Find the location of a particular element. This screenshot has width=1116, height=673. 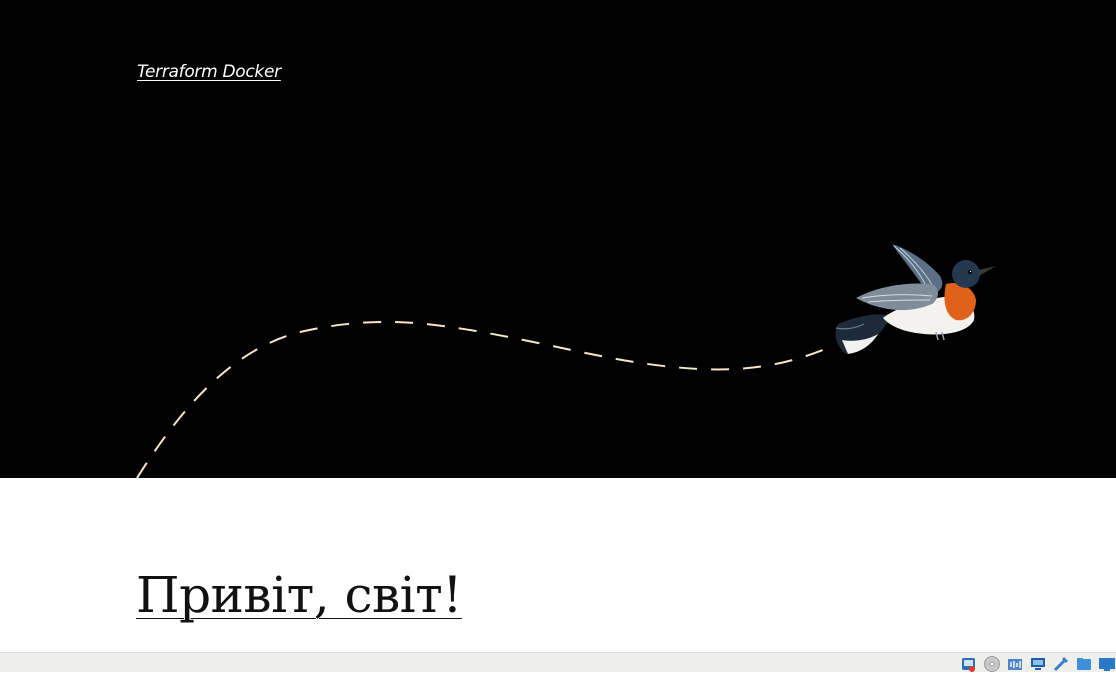

post-title-link: Привіт, світ! is located at coordinates (299, 595).